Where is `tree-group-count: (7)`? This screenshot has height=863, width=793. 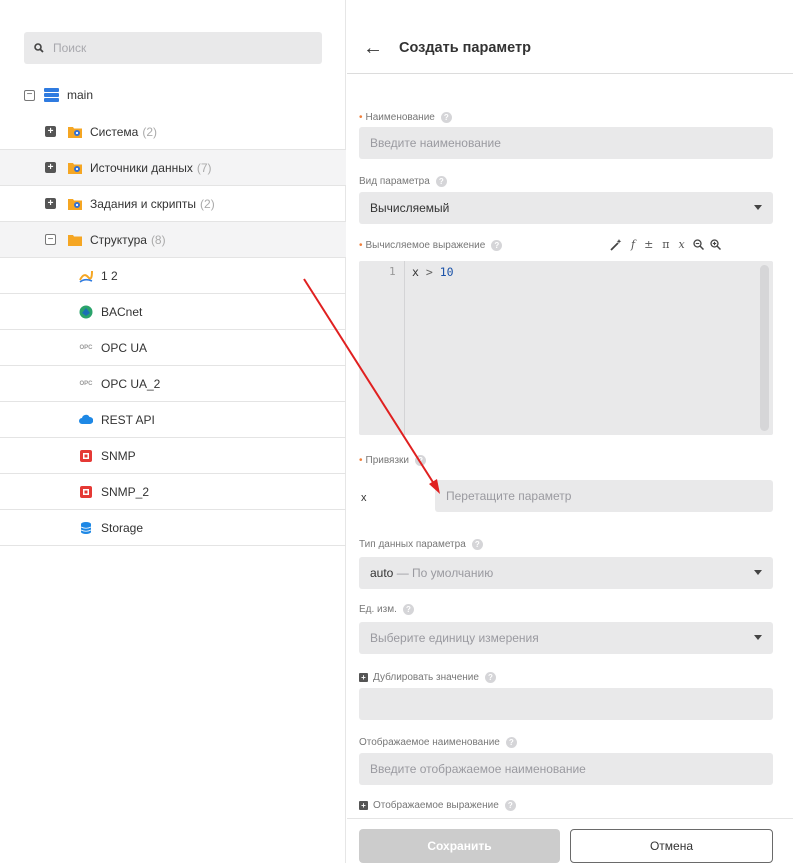 tree-group-count: (7) is located at coordinates (204, 167).